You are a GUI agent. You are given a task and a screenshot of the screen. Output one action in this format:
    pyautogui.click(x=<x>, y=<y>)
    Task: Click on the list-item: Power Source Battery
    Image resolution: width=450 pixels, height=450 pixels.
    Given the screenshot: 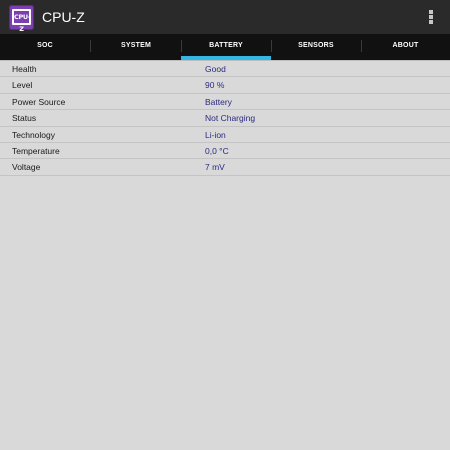 What is the action you would take?
    pyautogui.click(x=225, y=102)
    